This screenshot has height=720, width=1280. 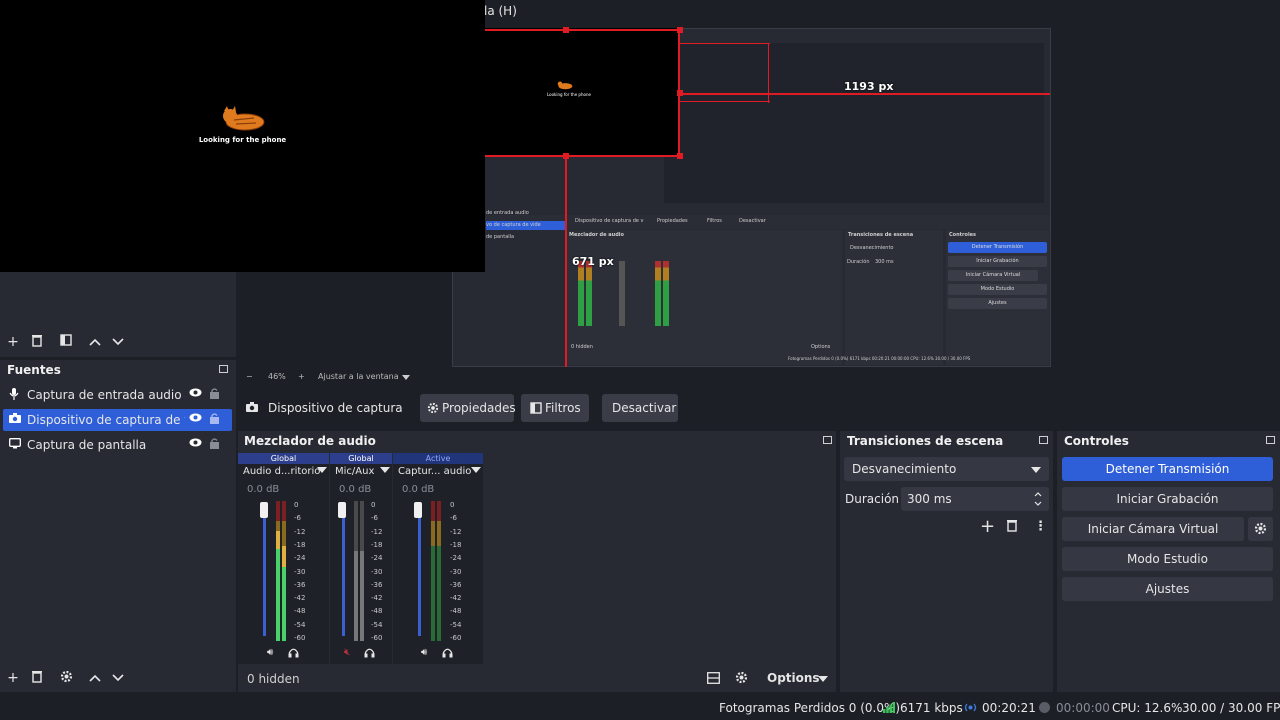 What do you see at coordinates (946, 469) in the screenshot?
I see `transition-select: Desvanecimiento` at bounding box center [946, 469].